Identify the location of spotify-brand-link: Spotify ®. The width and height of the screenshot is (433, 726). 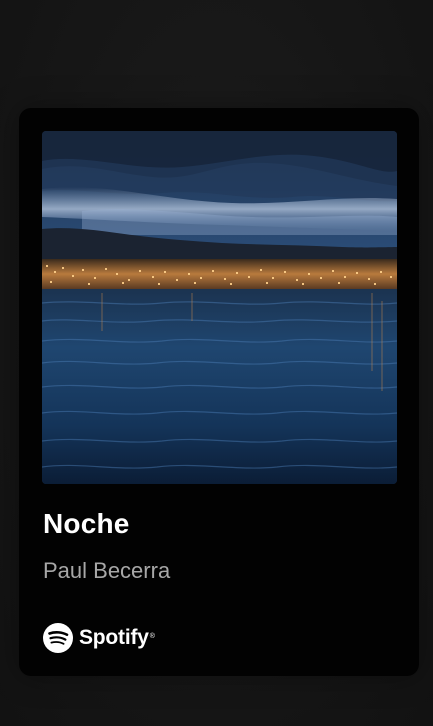
(99, 638).